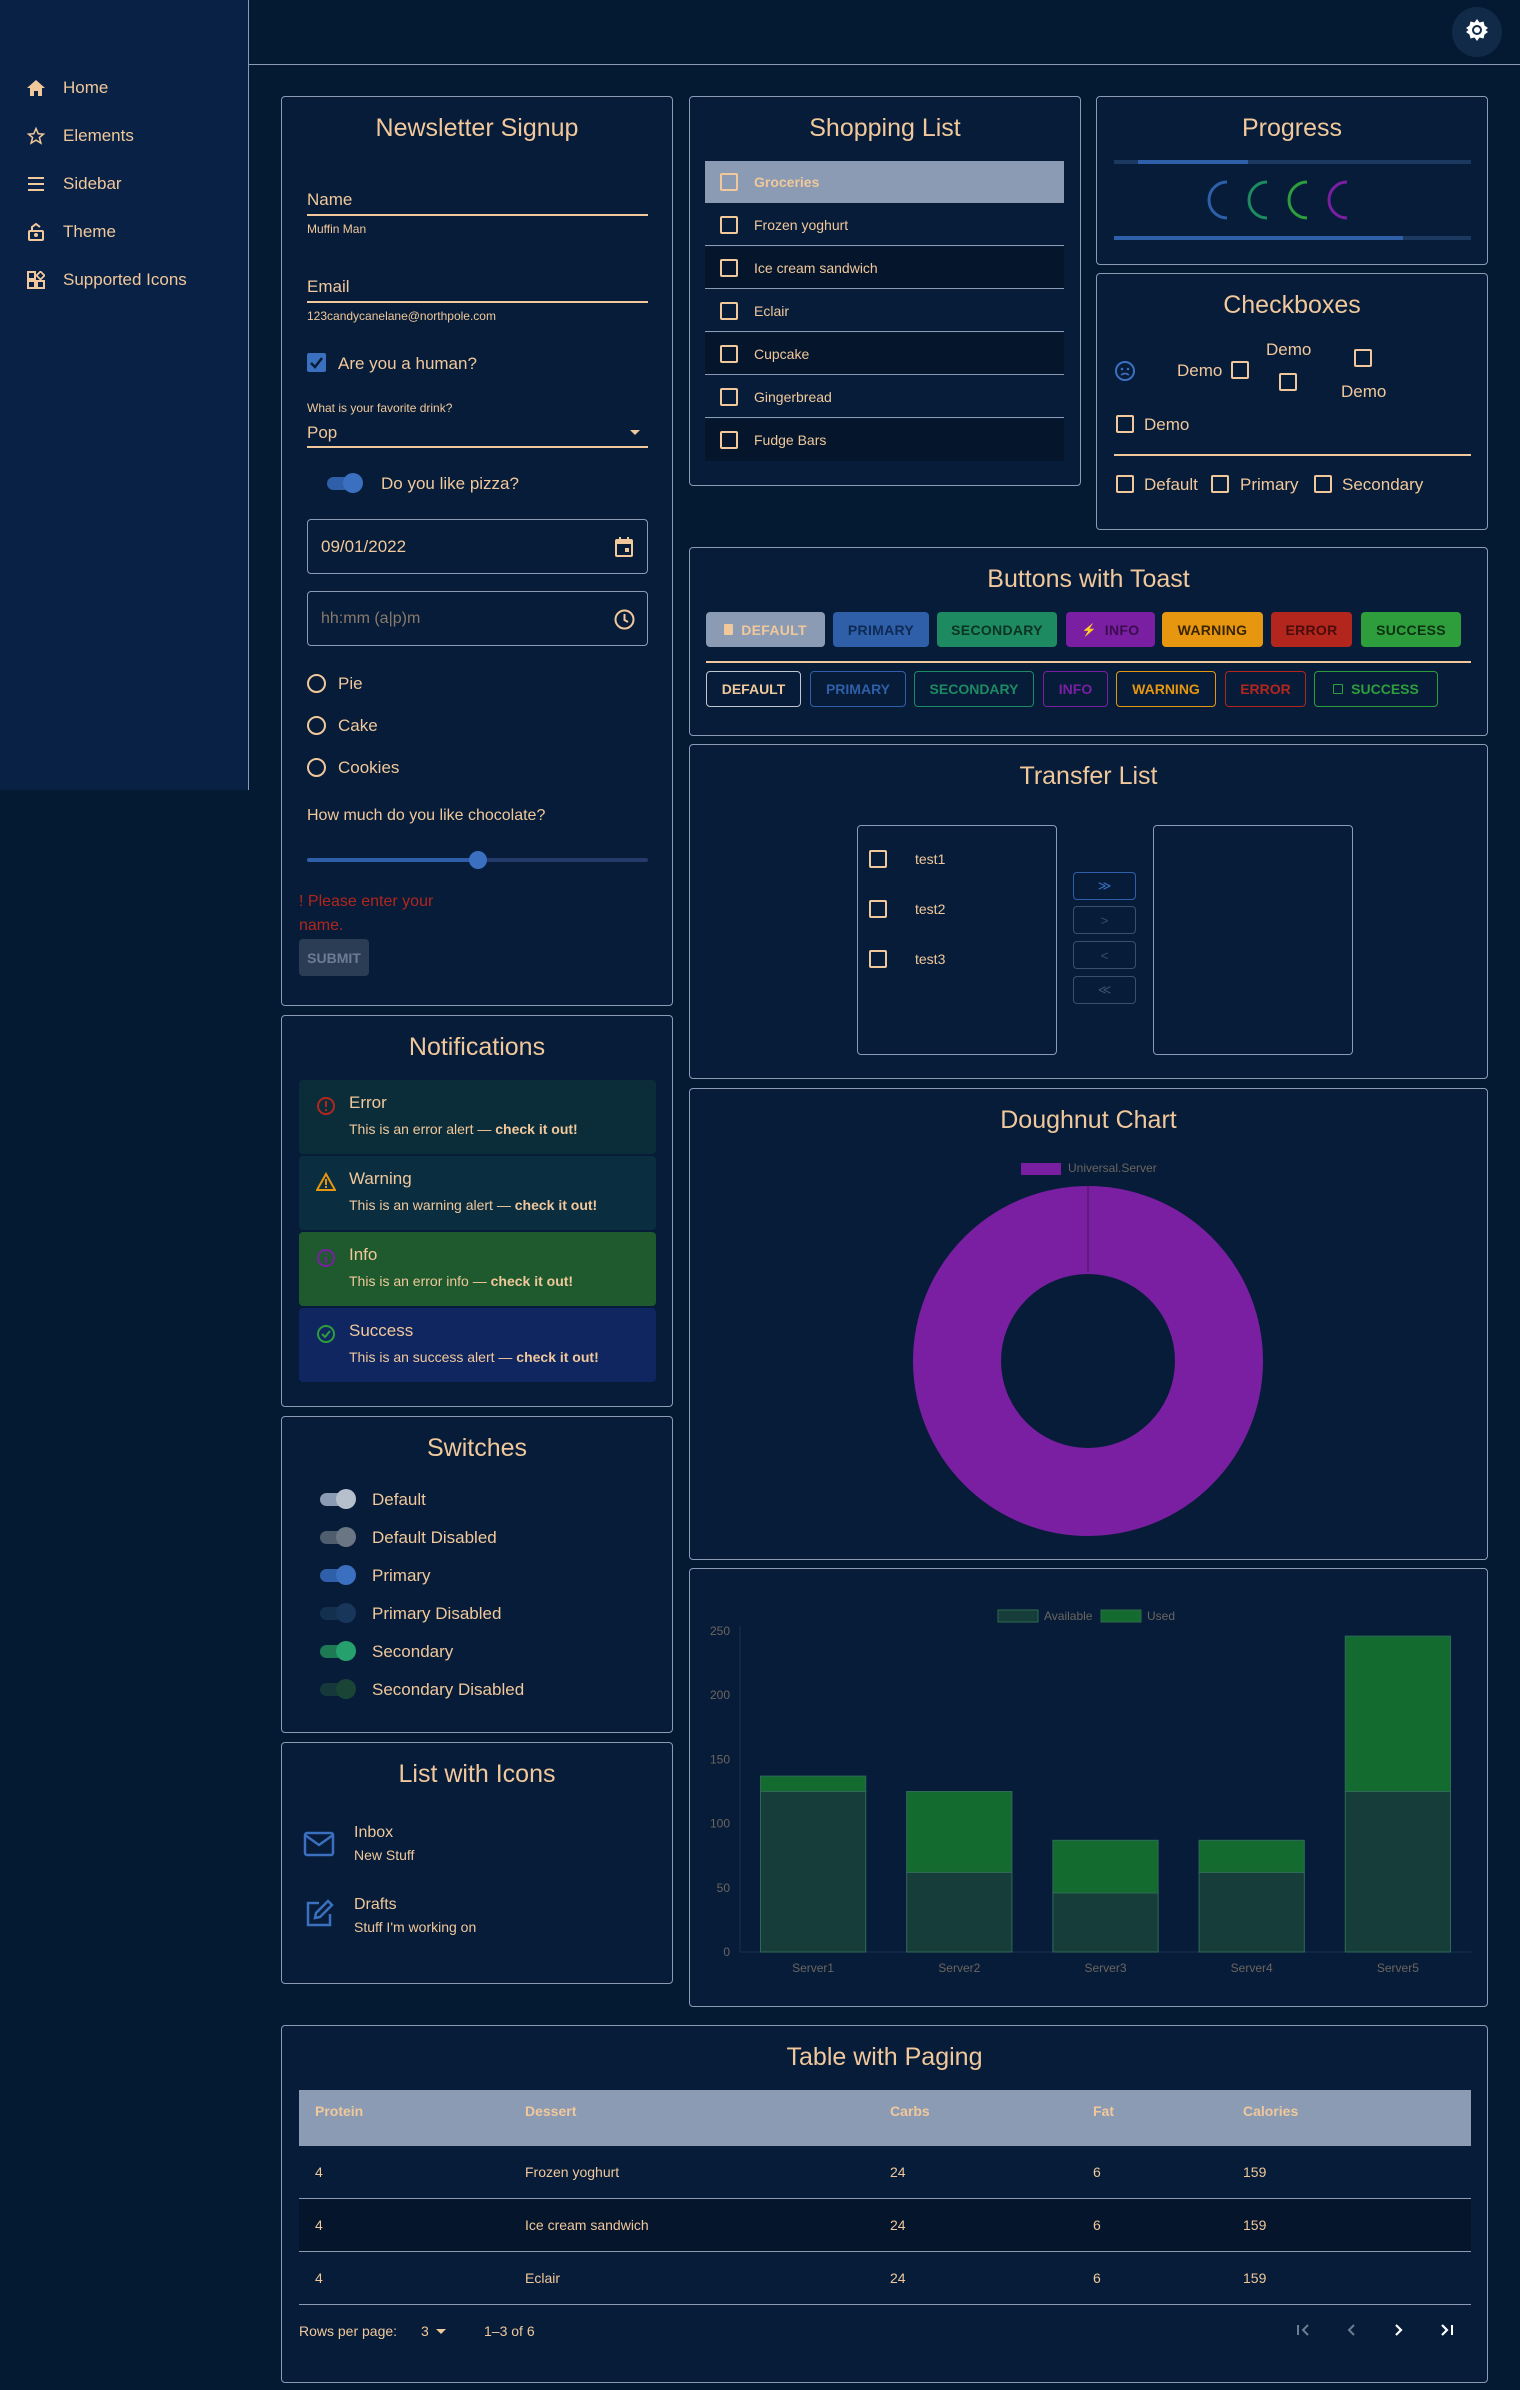 The height and width of the screenshot is (2390, 1520). What do you see at coordinates (1220, 484) in the screenshot?
I see `checkbox-primary` at bounding box center [1220, 484].